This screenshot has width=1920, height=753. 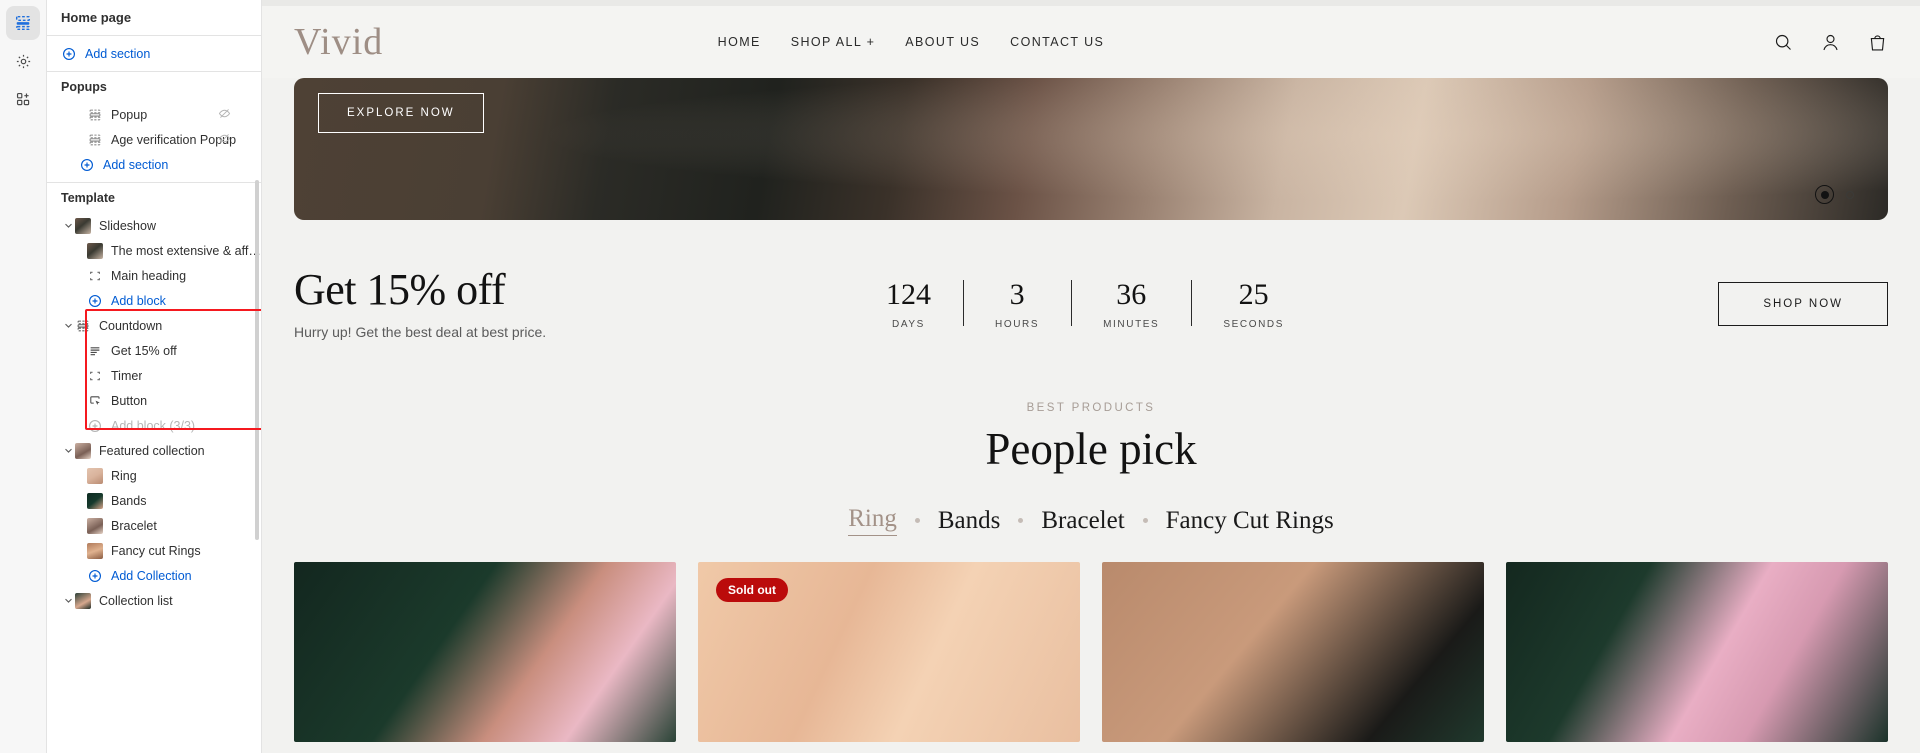 What do you see at coordinates (1017, 304) in the screenshot?
I see `timer-unit-hours: 3 HOURS` at bounding box center [1017, 304].